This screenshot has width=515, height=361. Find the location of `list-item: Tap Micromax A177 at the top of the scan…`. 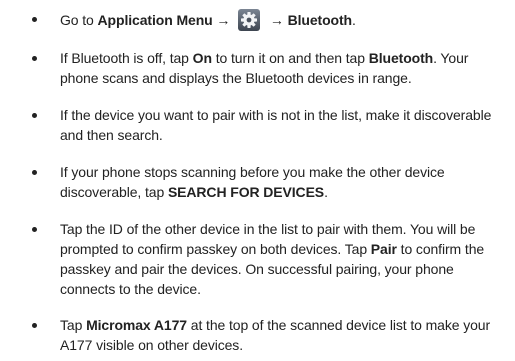

list-item: Tap Micromax A177 at the top of the scan… is located at coordinates (257, 335).